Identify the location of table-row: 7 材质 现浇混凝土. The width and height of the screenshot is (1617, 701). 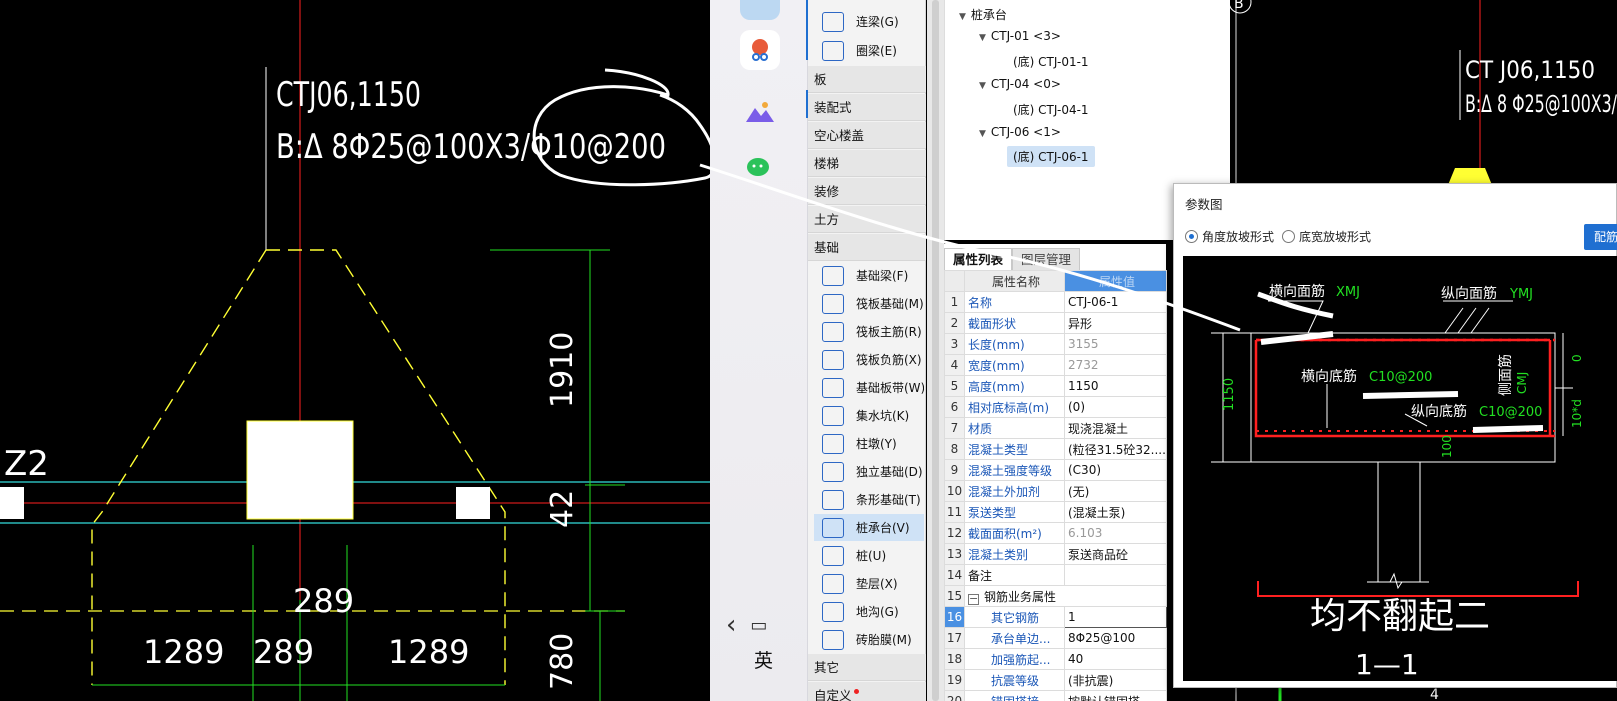
(1055, 428).